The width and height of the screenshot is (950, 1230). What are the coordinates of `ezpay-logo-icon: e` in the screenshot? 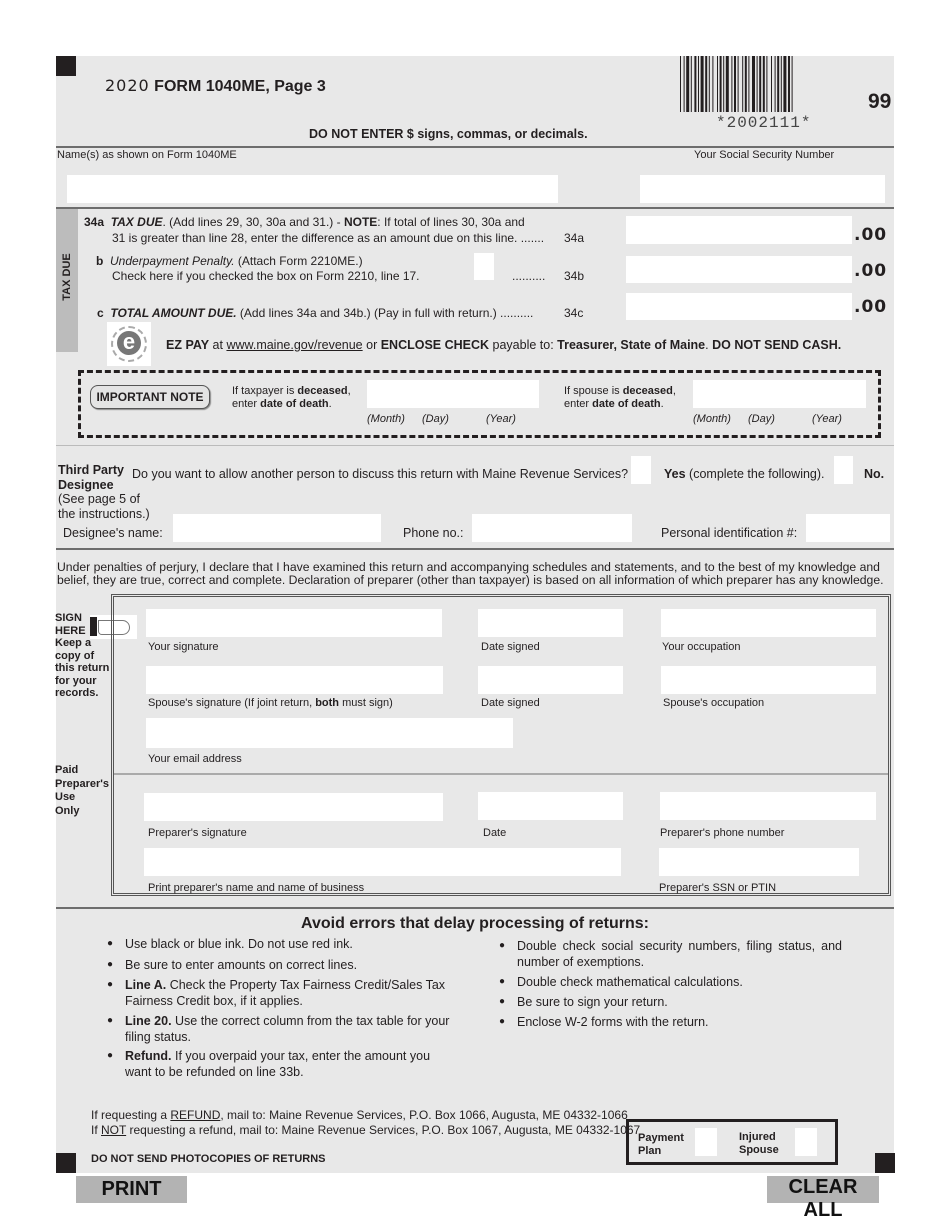 It's located at (129, 344).